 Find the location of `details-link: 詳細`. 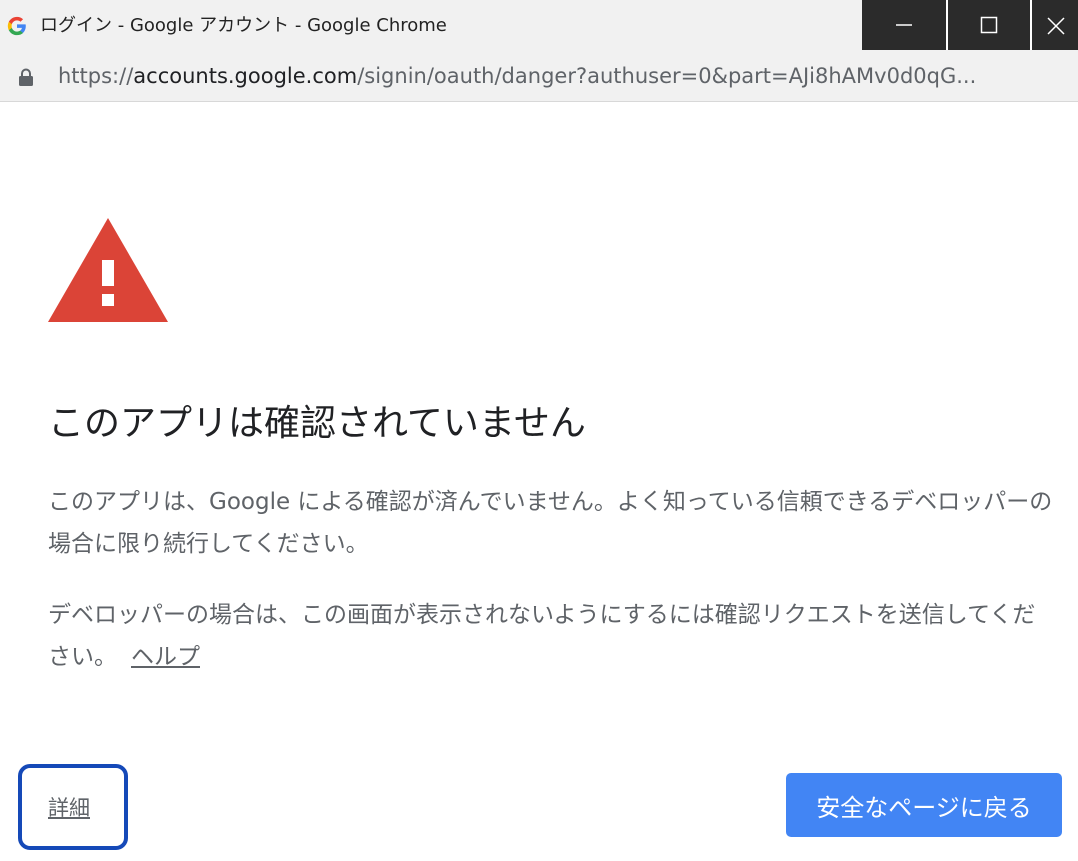

details-link: 詳細 is located at coordinates (69, 807).